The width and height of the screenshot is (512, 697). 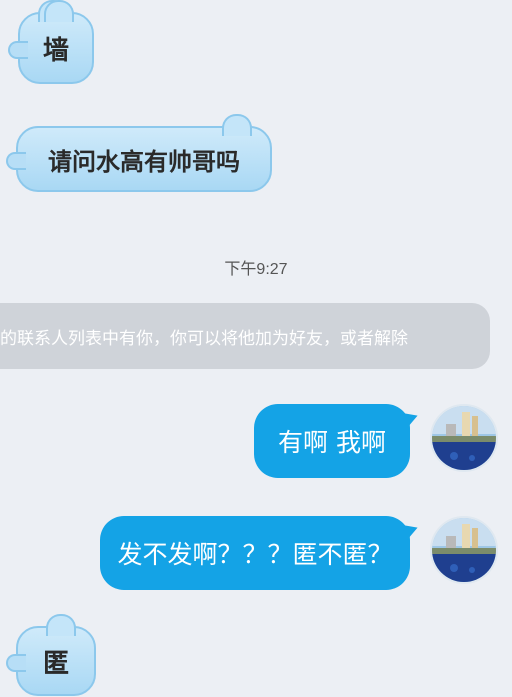 I want to click on sent-message-bubble: 发不发啊？？？匿不匿？, so click(x=260, y=553).